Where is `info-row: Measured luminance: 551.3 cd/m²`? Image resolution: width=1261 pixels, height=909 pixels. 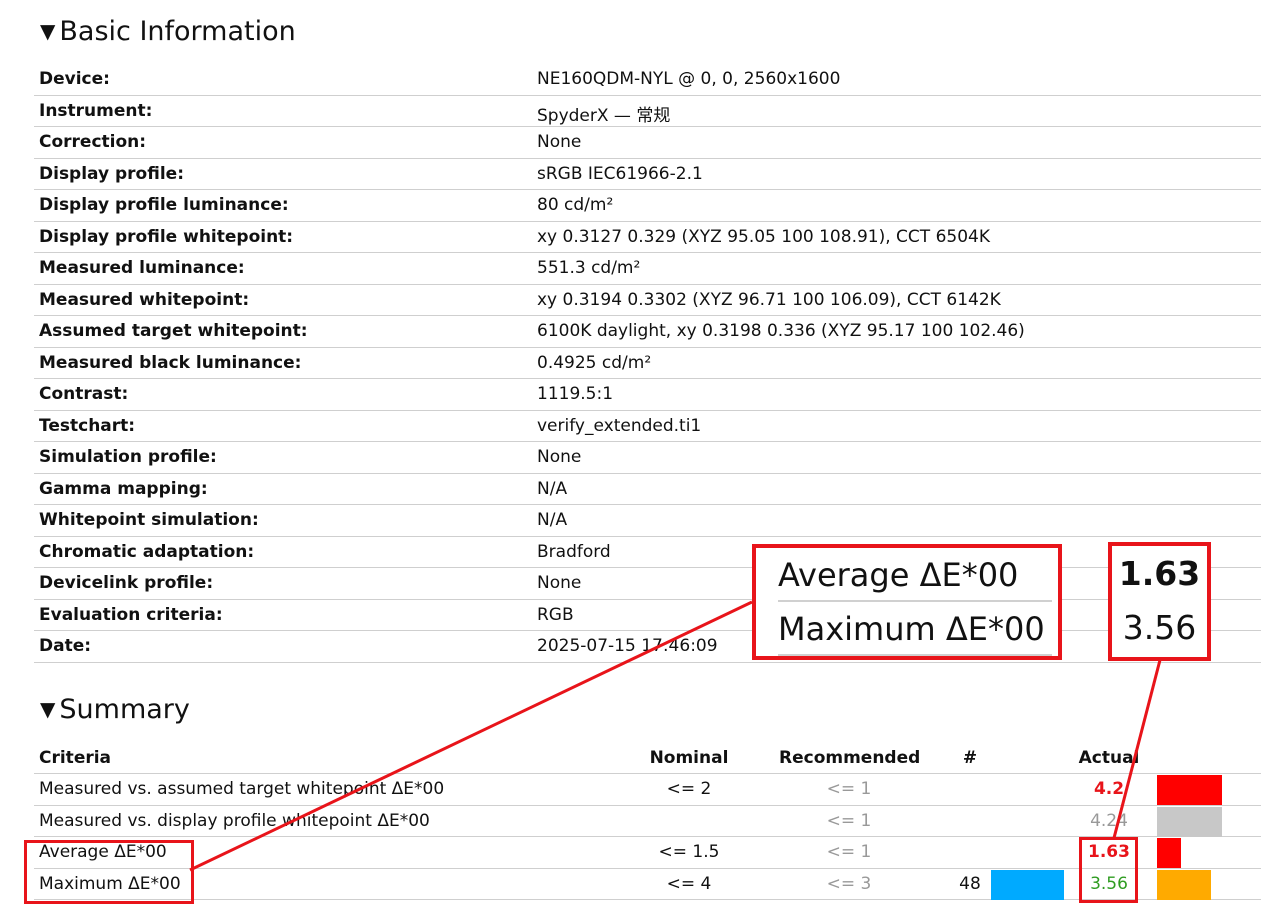
info-row: Measured luminance: 551.3 cd/m² is located at coordinates (647, 269).